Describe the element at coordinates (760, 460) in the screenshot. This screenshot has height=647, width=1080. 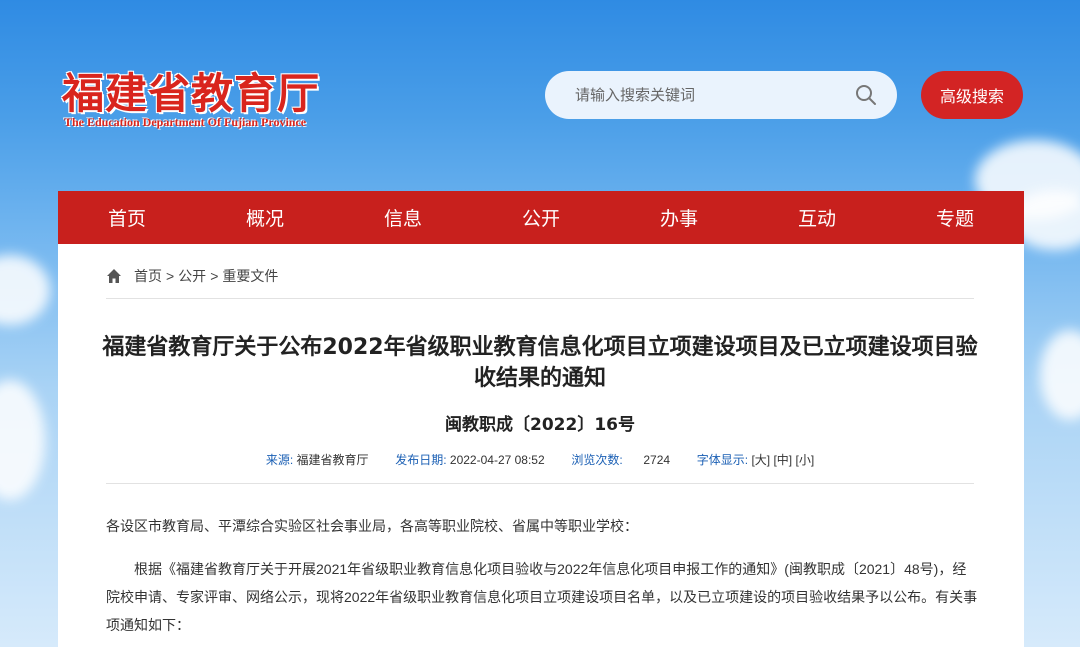
I see `font-size-large-button: [大]` at that location.